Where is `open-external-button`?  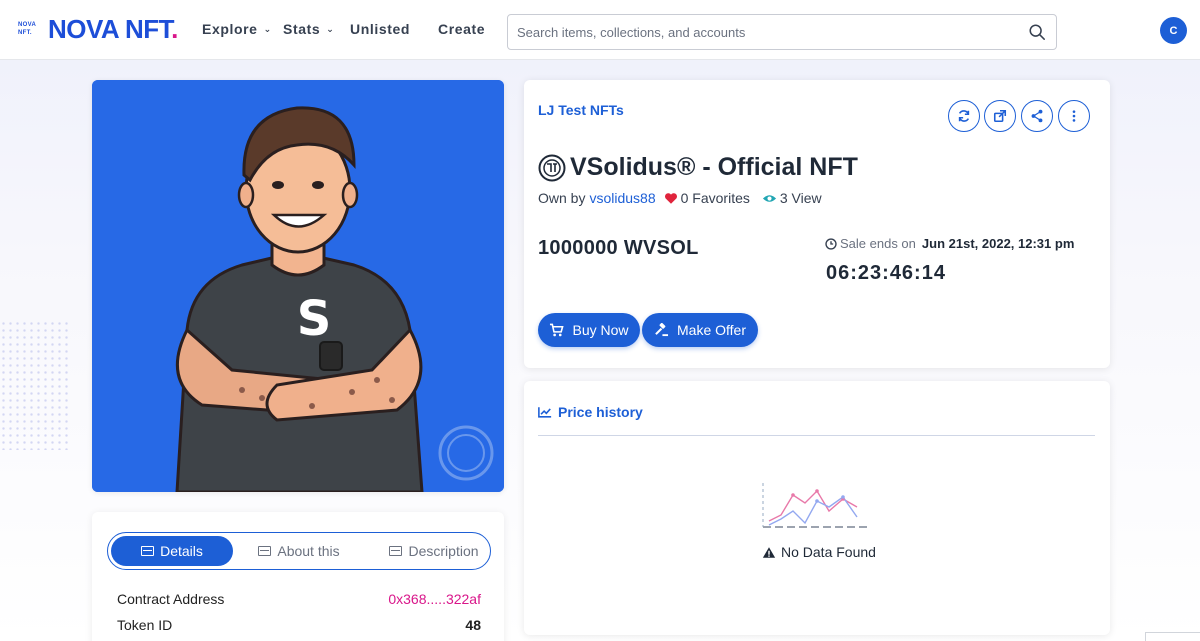
open-external-button is located at coordinates (1000, 116).